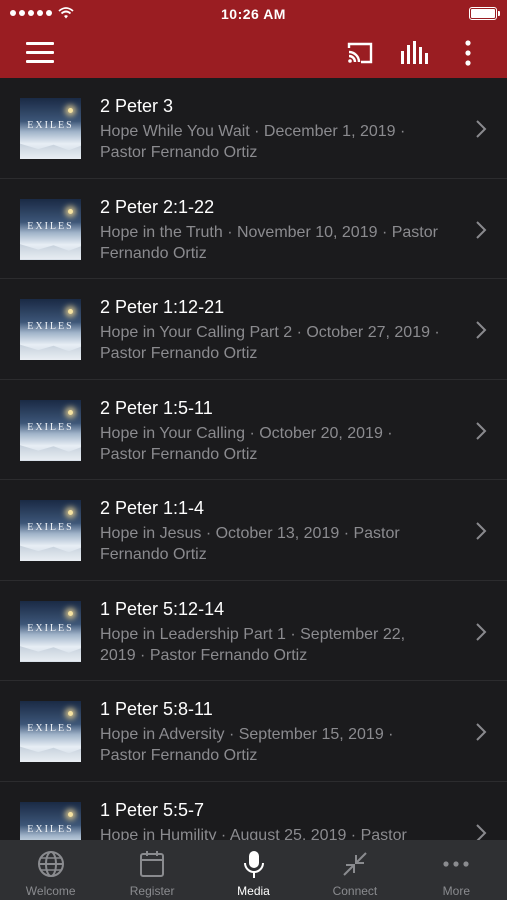 This screenshot has height=900, width=507. Describe the element at coordinates (253, 891) in the screenshot. I see `tab-label: Media` at that location.